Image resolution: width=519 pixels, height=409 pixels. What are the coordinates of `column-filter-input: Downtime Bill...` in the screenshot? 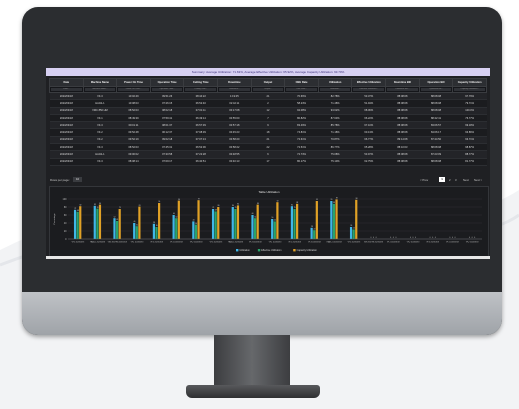 It's located at (402, 89).